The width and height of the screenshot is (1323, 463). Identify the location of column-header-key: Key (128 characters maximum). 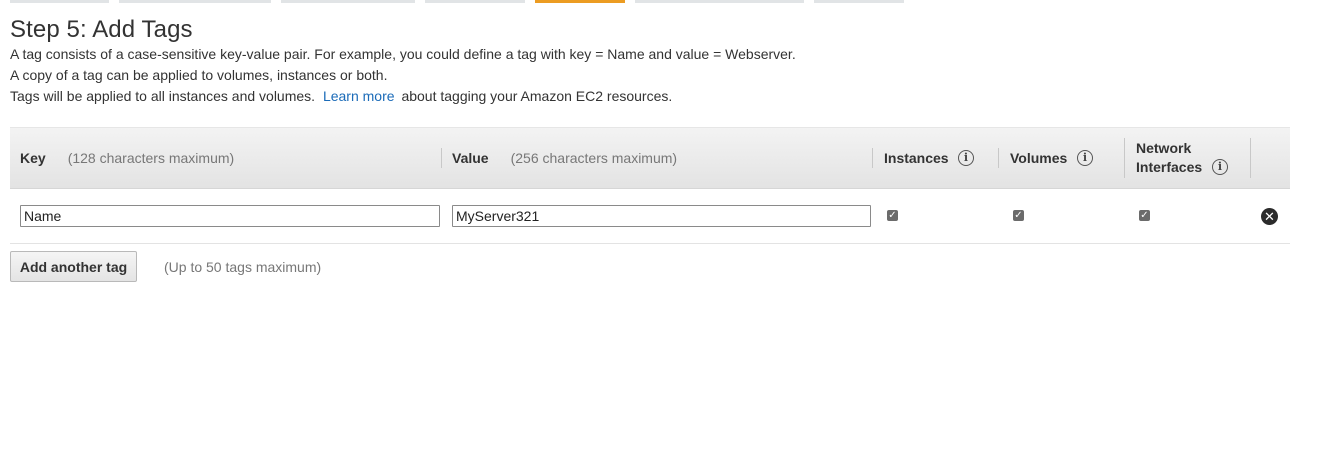
(225, 158).